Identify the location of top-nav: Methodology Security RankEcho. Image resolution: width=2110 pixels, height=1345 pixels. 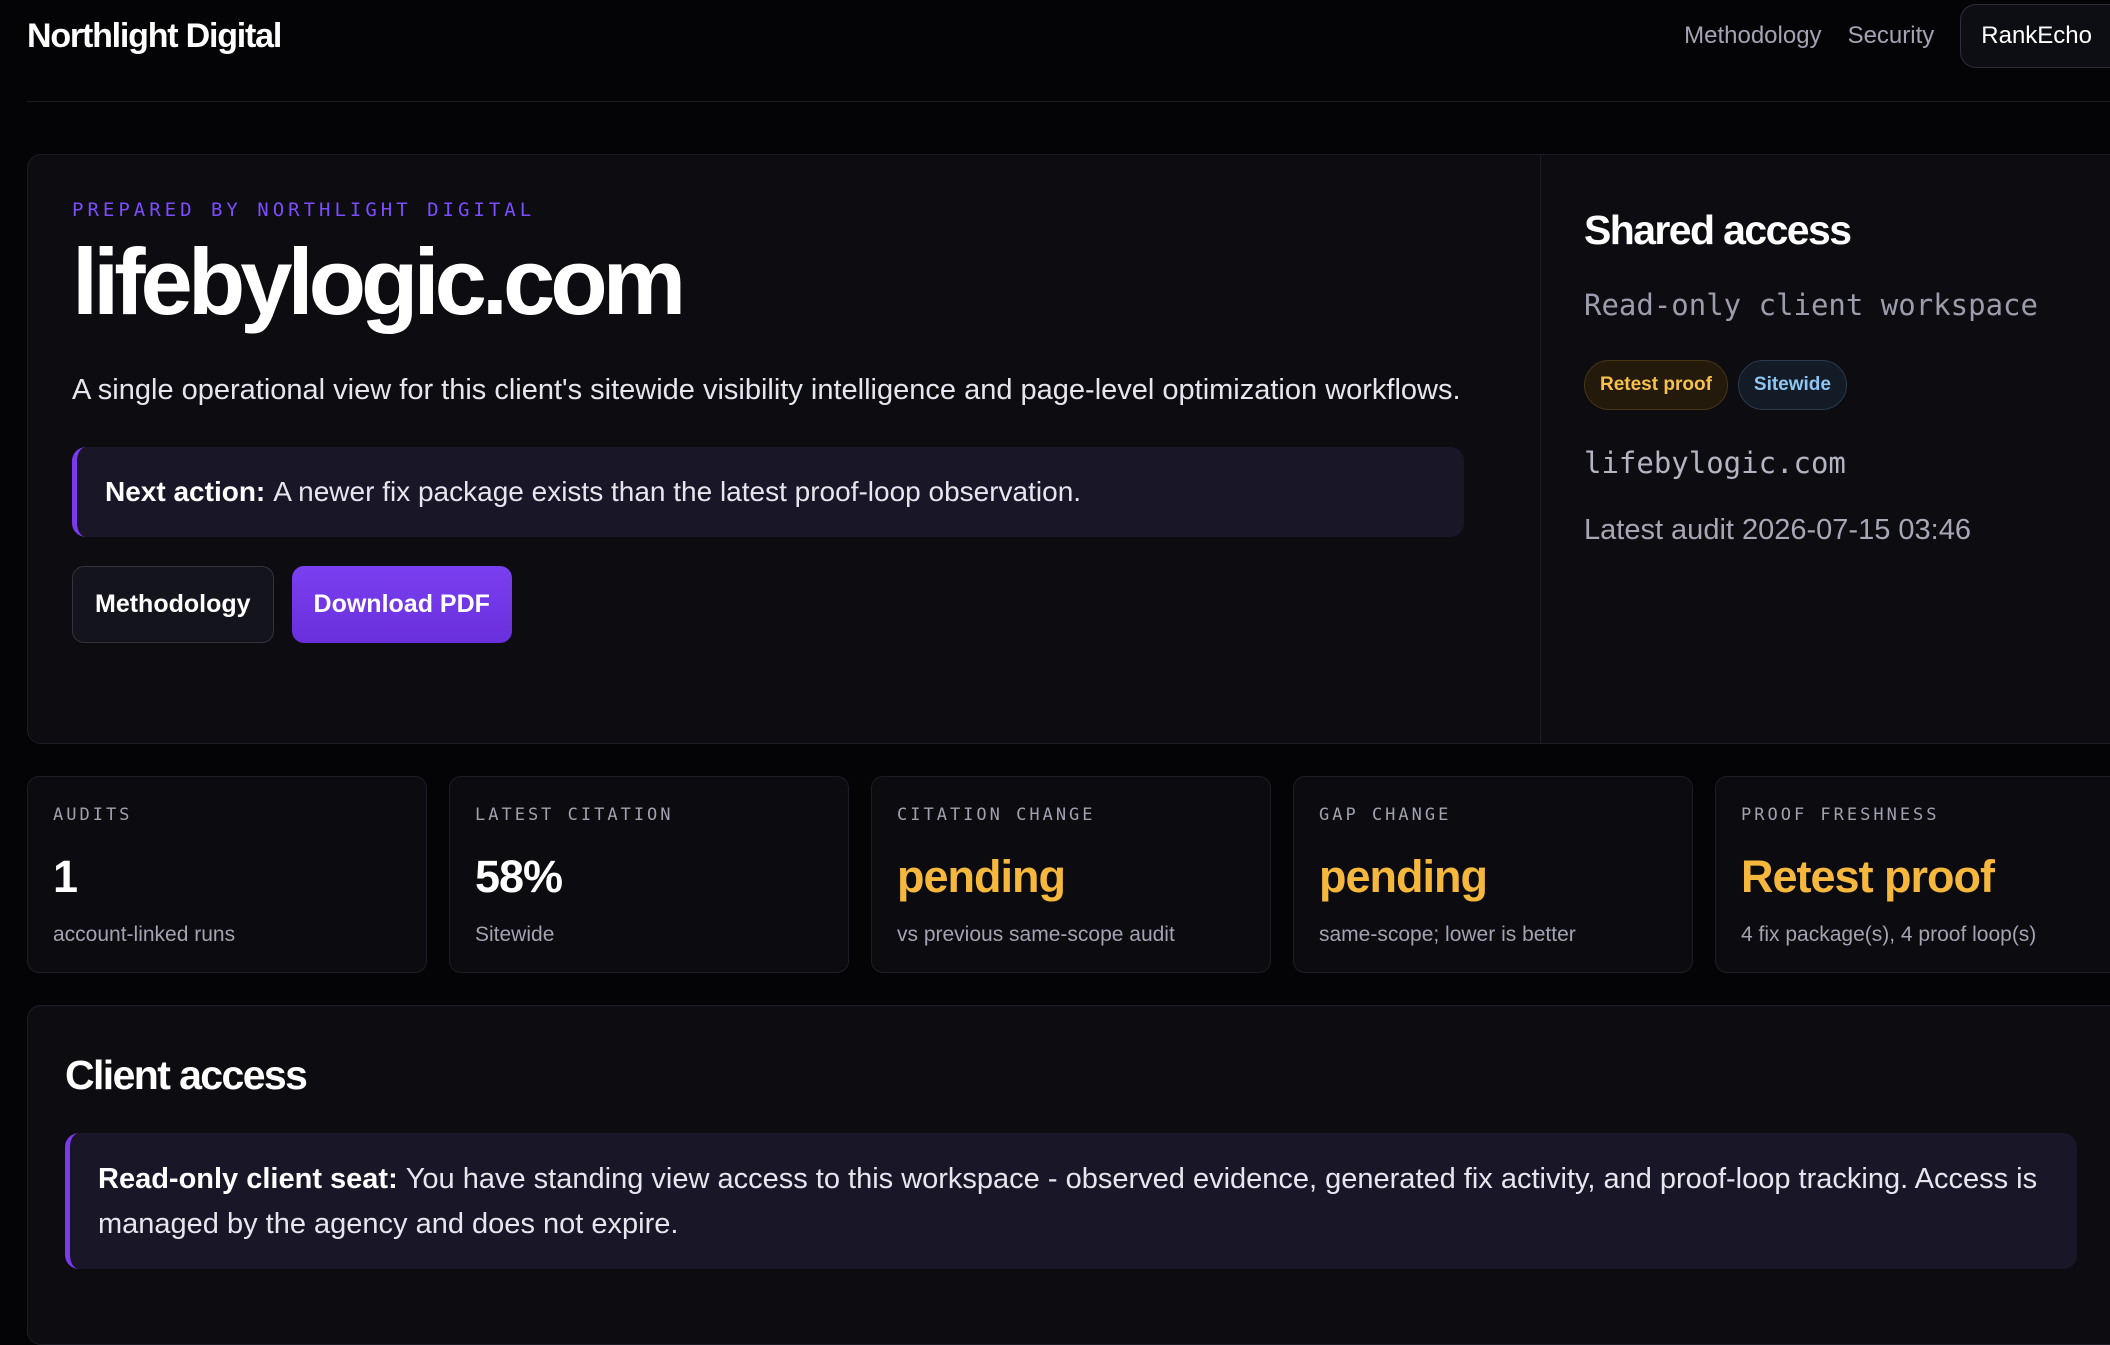
(1897, 36).